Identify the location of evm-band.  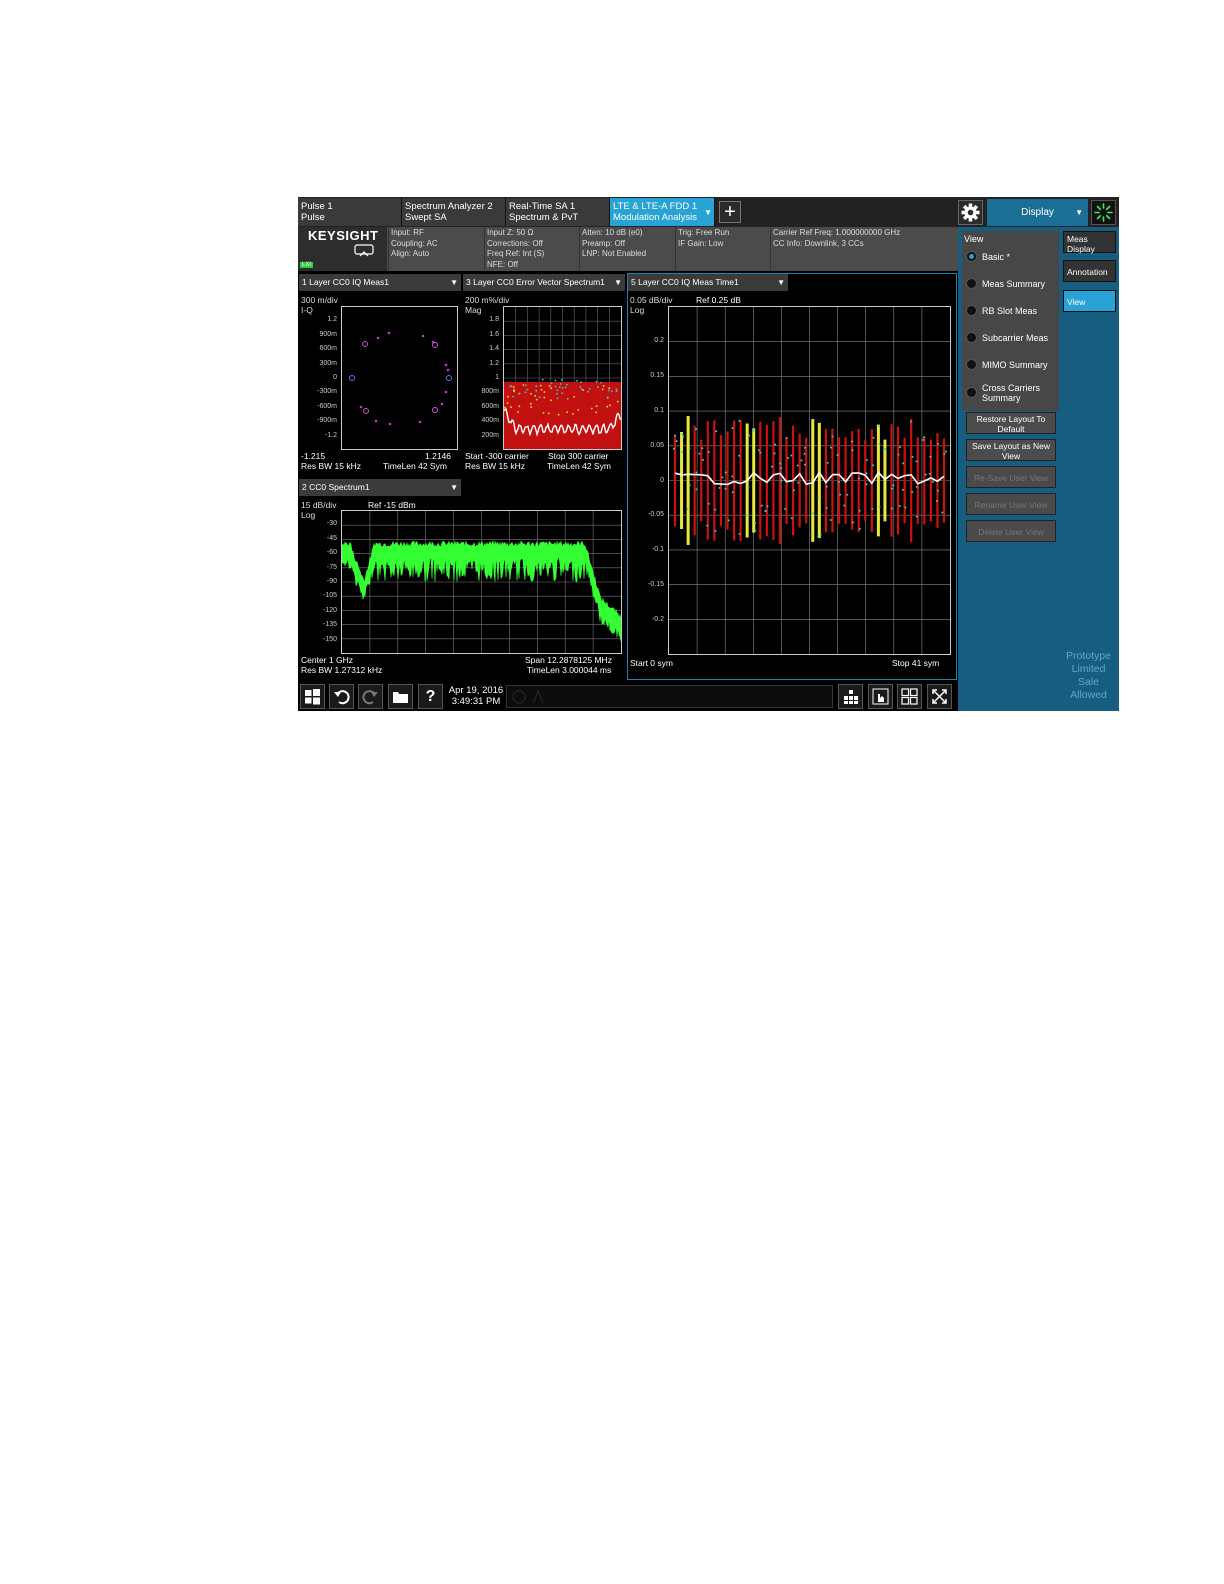
(562, 415).